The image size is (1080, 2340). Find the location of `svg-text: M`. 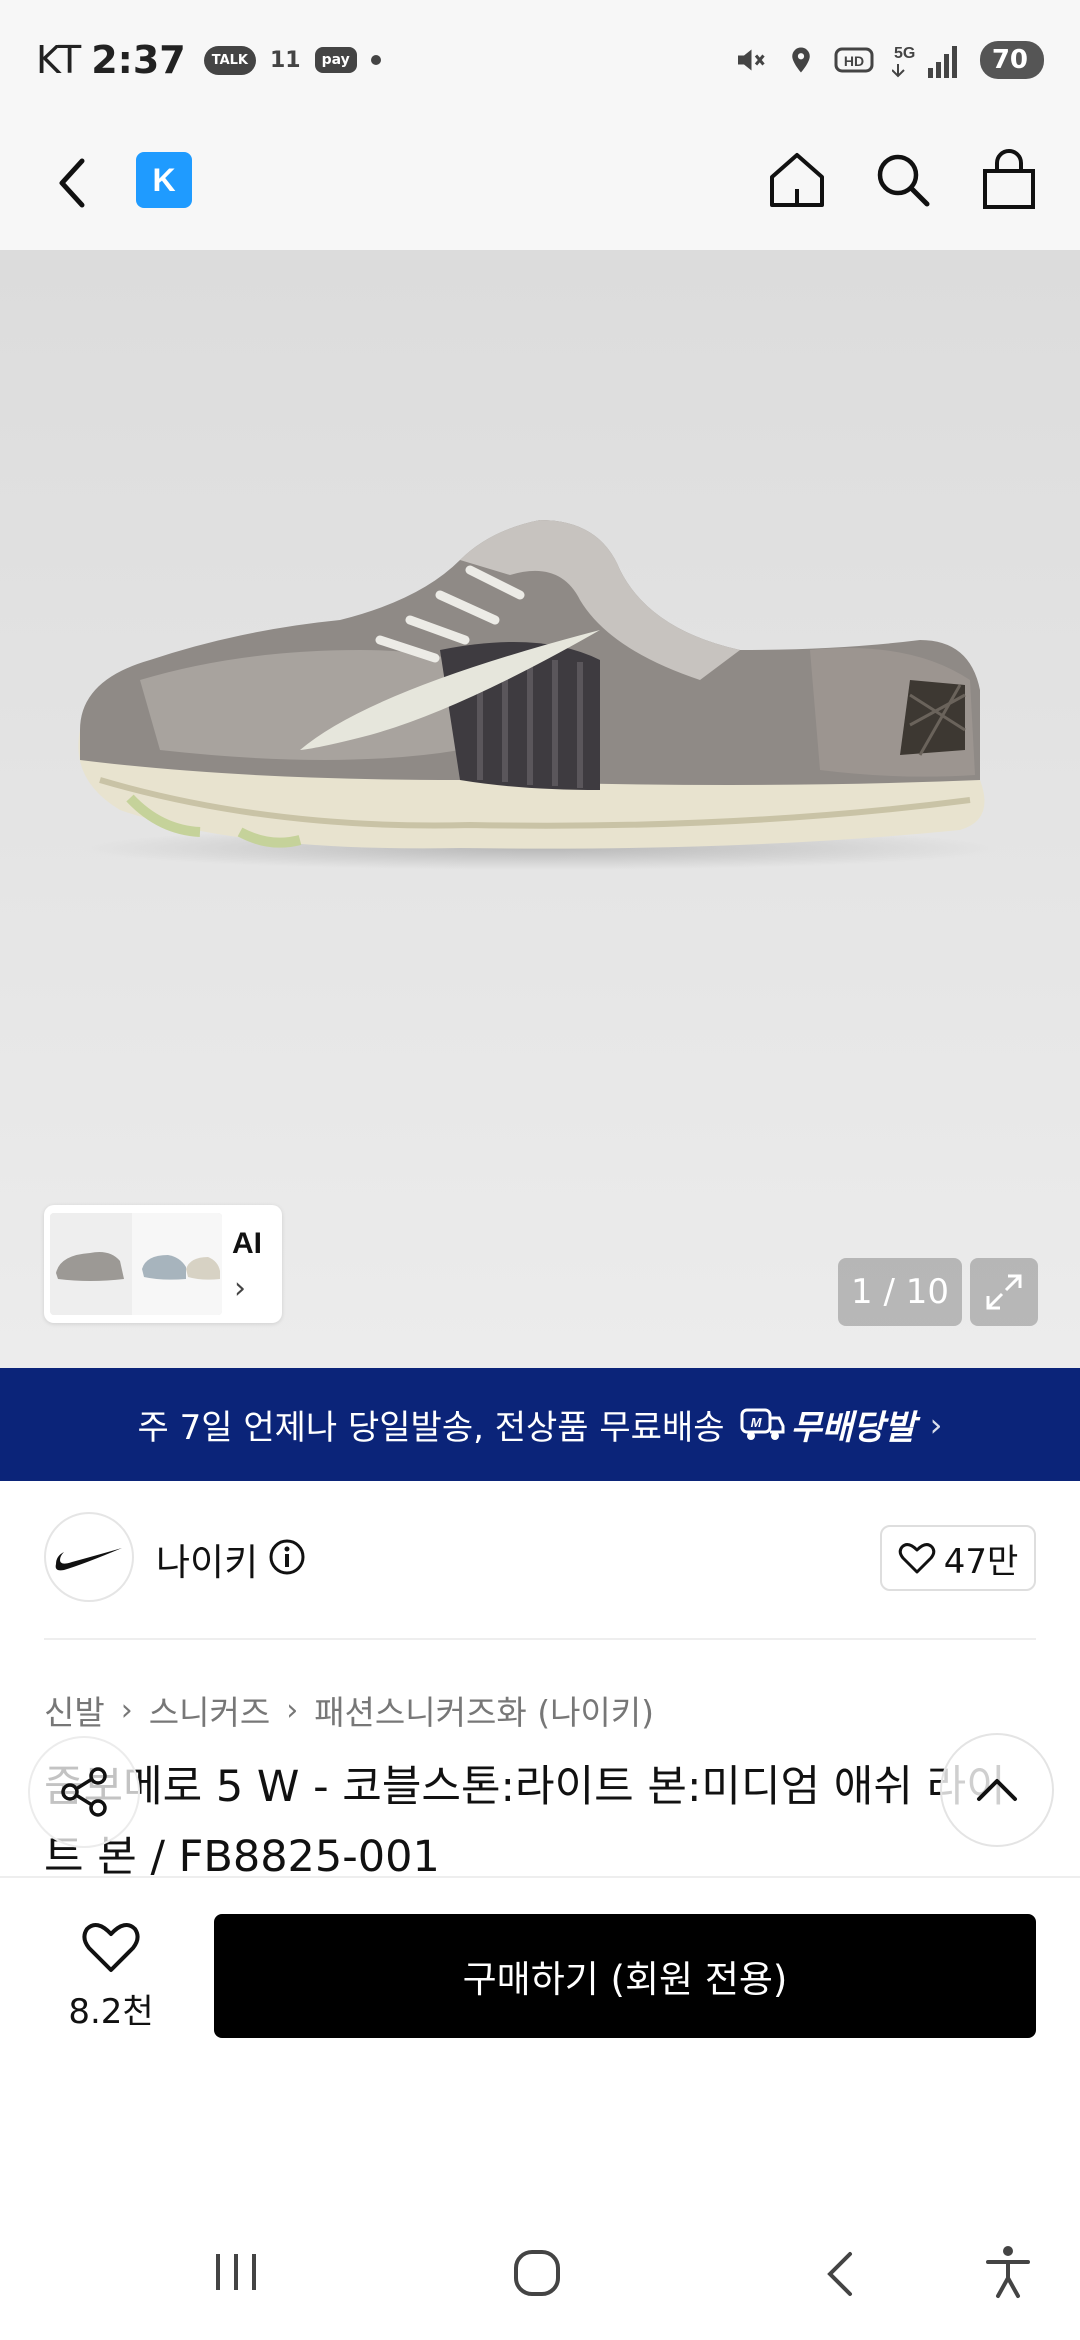

svg-text: M is located at coordinates (756, 1422).